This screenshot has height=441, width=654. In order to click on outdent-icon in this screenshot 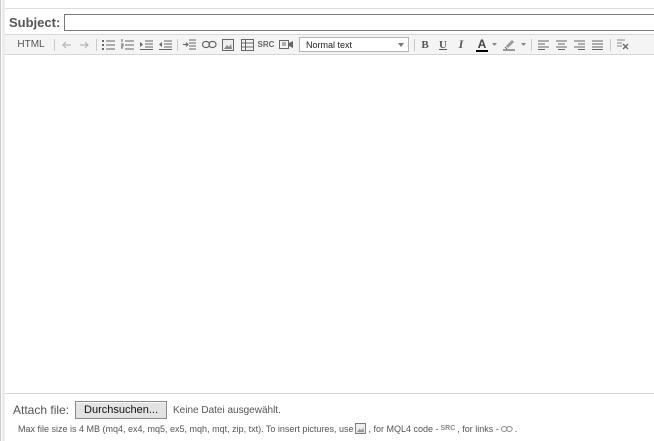, I will do `click(165, 44)`.